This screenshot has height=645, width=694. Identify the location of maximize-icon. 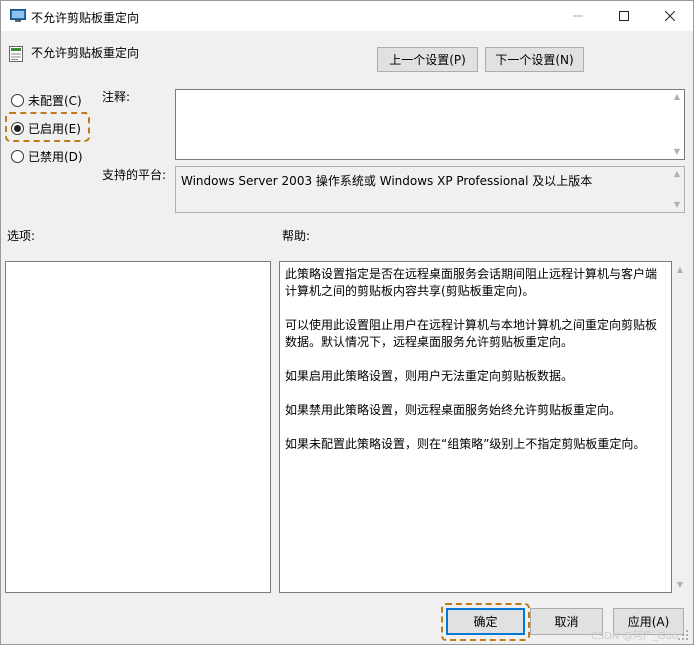
(624, 16).